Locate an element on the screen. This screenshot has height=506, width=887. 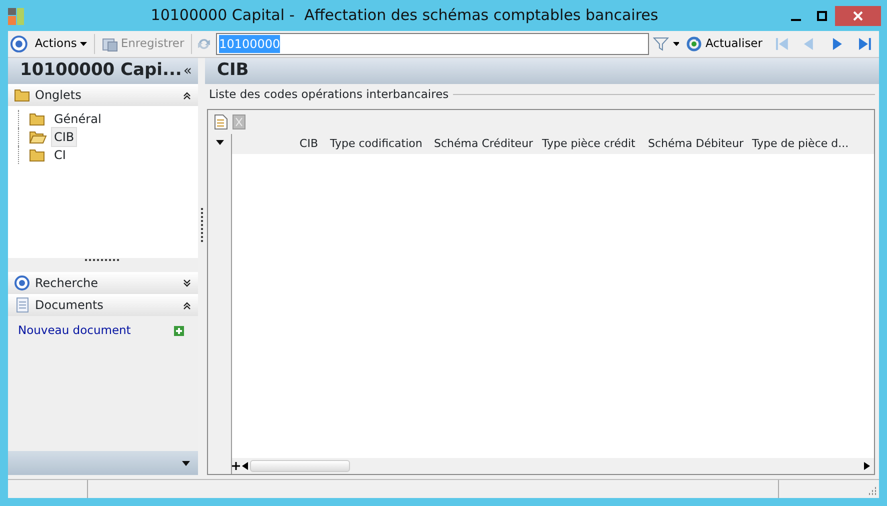
tree-item: CI is located at coordinates (60, 155).